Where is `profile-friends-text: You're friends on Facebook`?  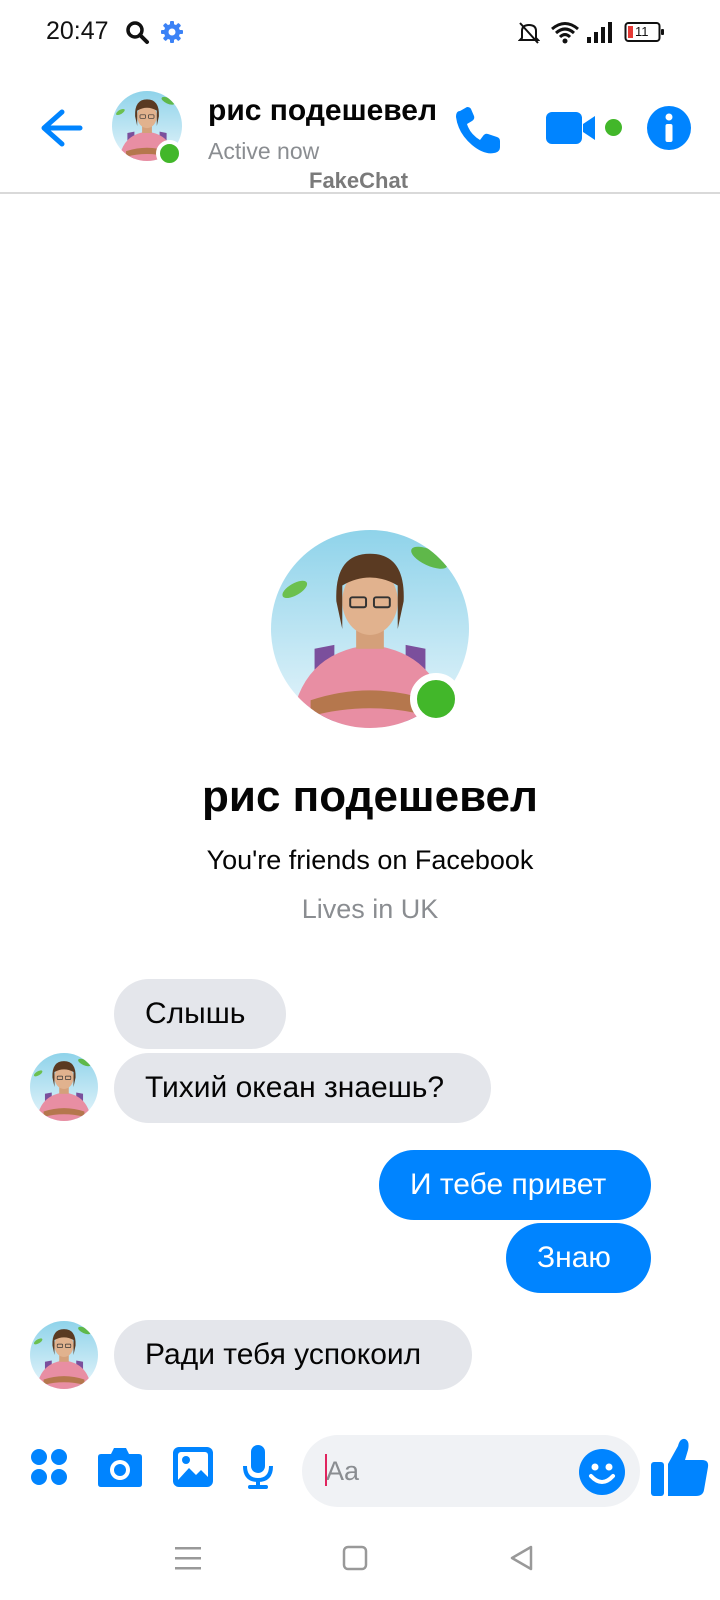
profile-friends-text: You're friends on Facebook is located at coordinates (370, 860).